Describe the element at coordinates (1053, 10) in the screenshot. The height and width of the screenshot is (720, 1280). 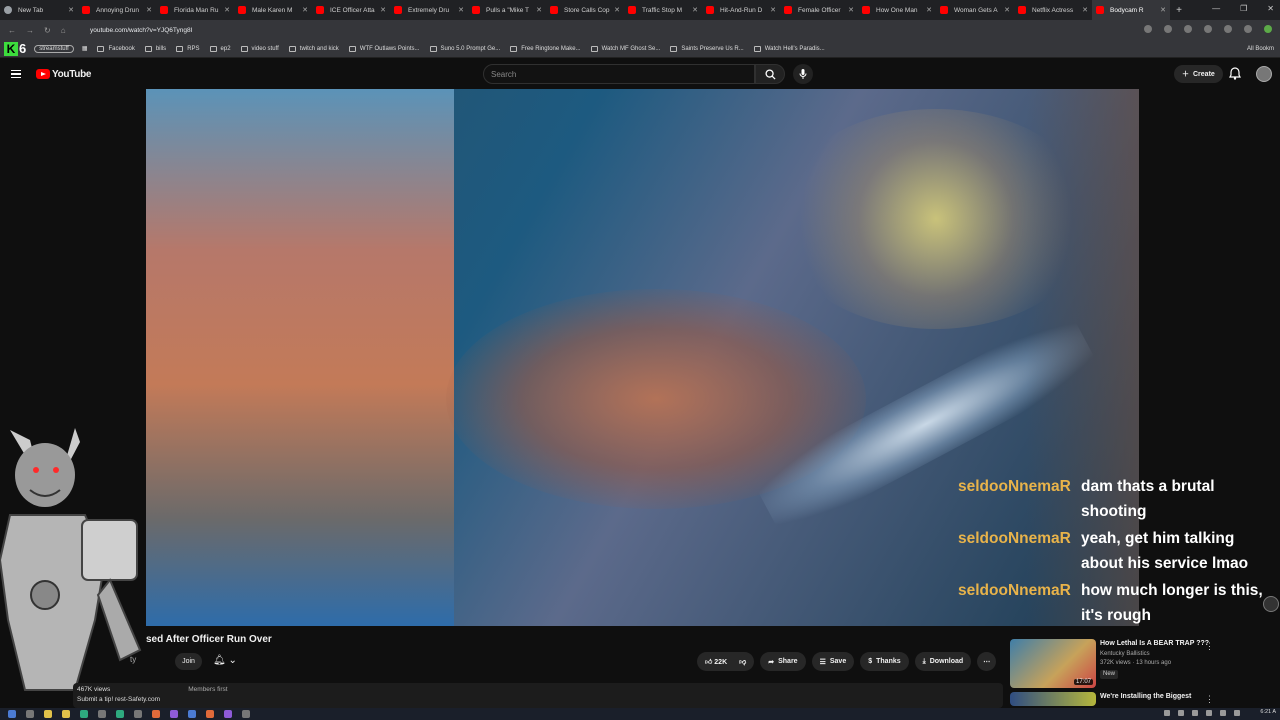
I see `browser-tab: Netflix Actress ✕` at that location.